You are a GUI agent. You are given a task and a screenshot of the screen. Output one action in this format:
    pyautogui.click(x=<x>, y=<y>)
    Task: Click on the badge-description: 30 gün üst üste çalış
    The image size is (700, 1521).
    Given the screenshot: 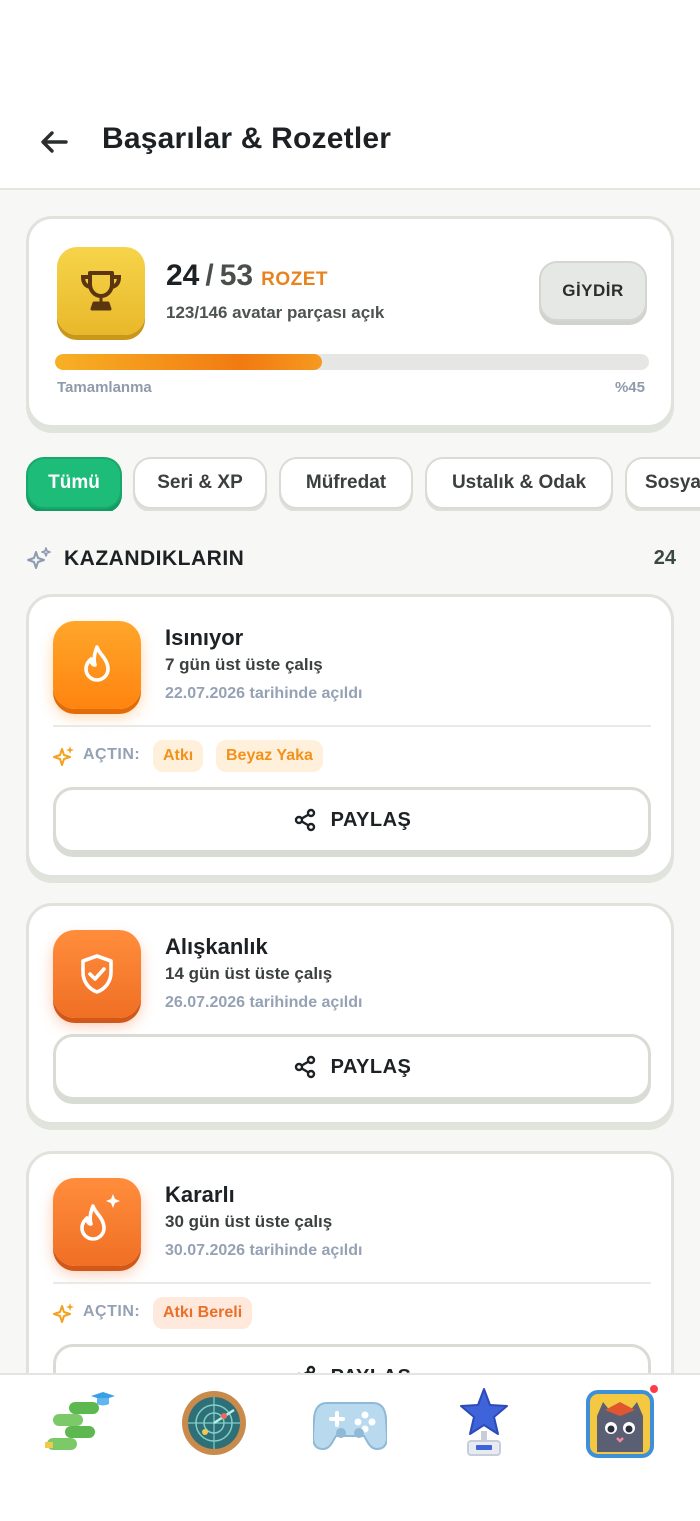 What is the action you would take?
    pyautogui.click(x=249, y=1221)
    